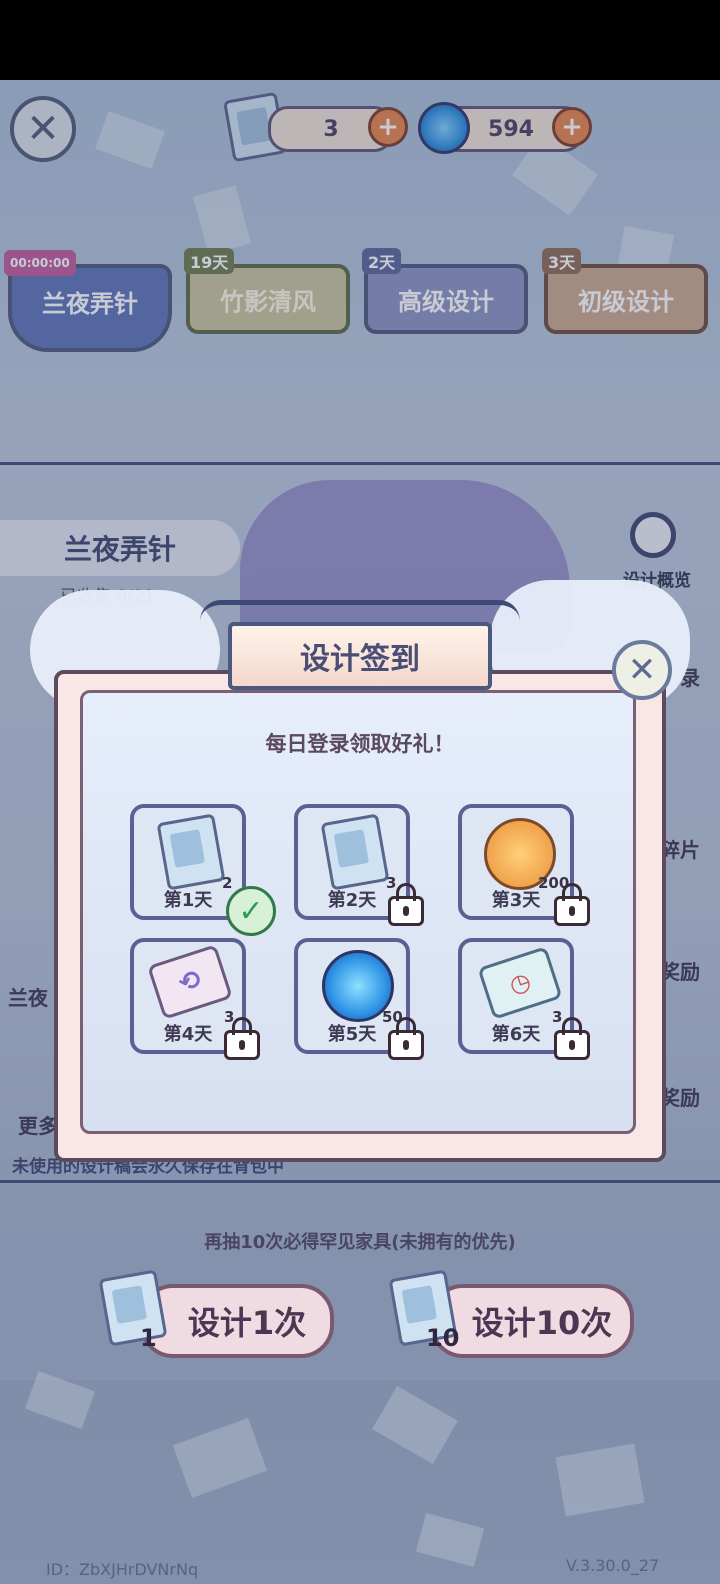  Describe the element at coordinates (360, 659) in the screenshot. I see `dialog-title: 设计签到` at that location.